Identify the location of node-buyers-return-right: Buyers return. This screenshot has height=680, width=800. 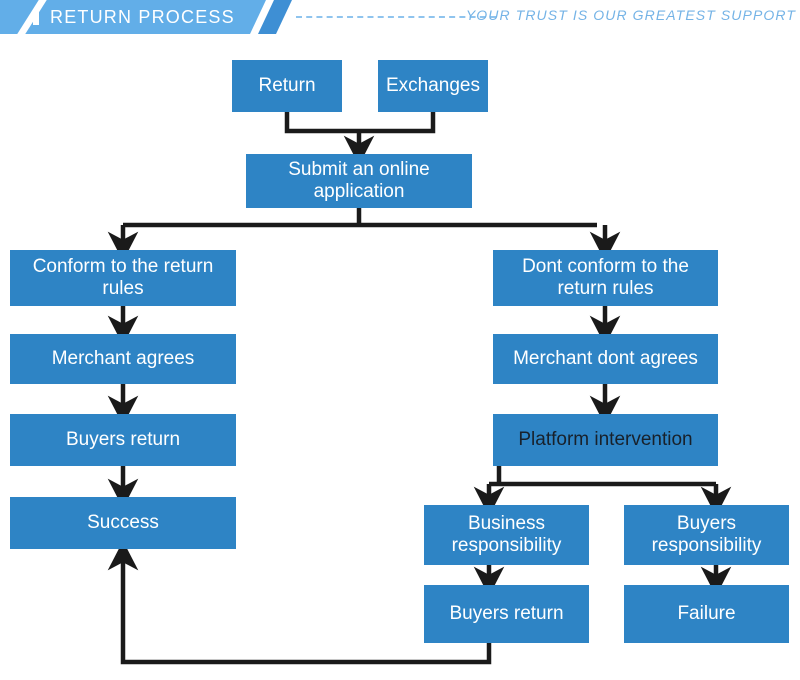
(506, 614).